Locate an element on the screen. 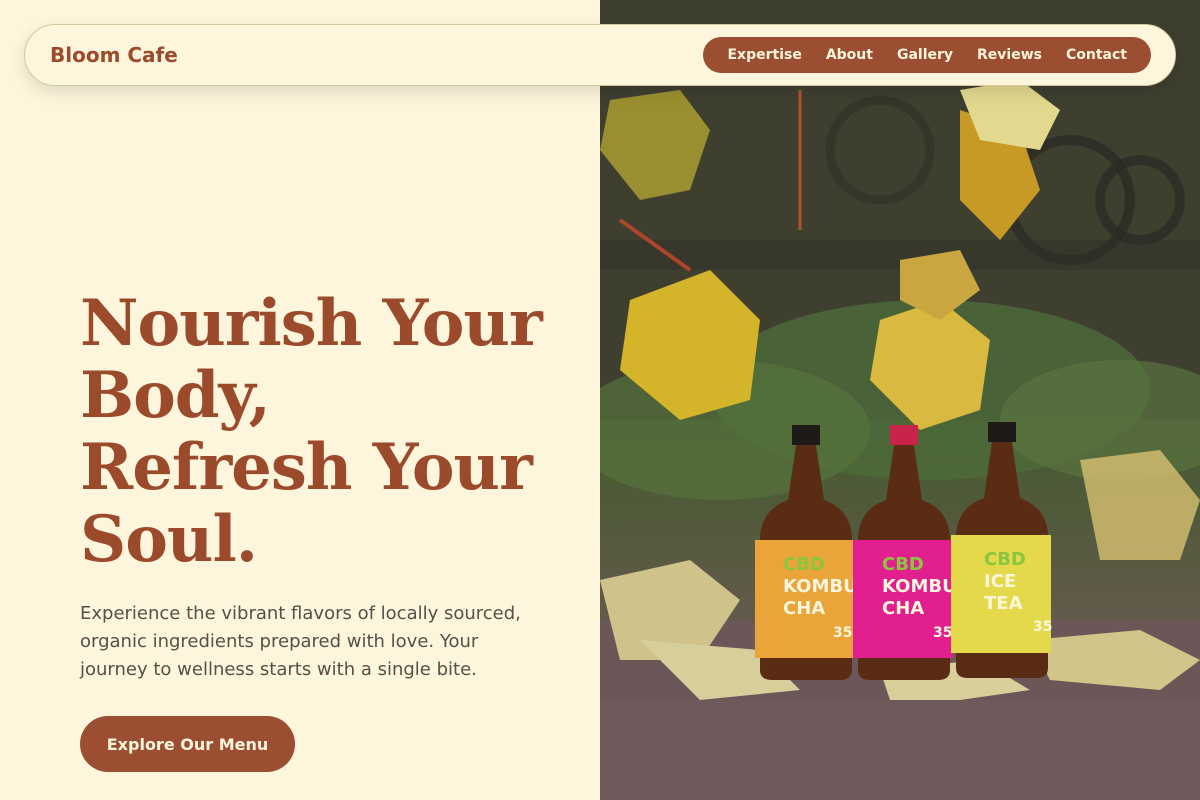 The height and width of the screenshot is (800, 1200). nav-item-gallery: Gallery is located at coordinates (925, 55).